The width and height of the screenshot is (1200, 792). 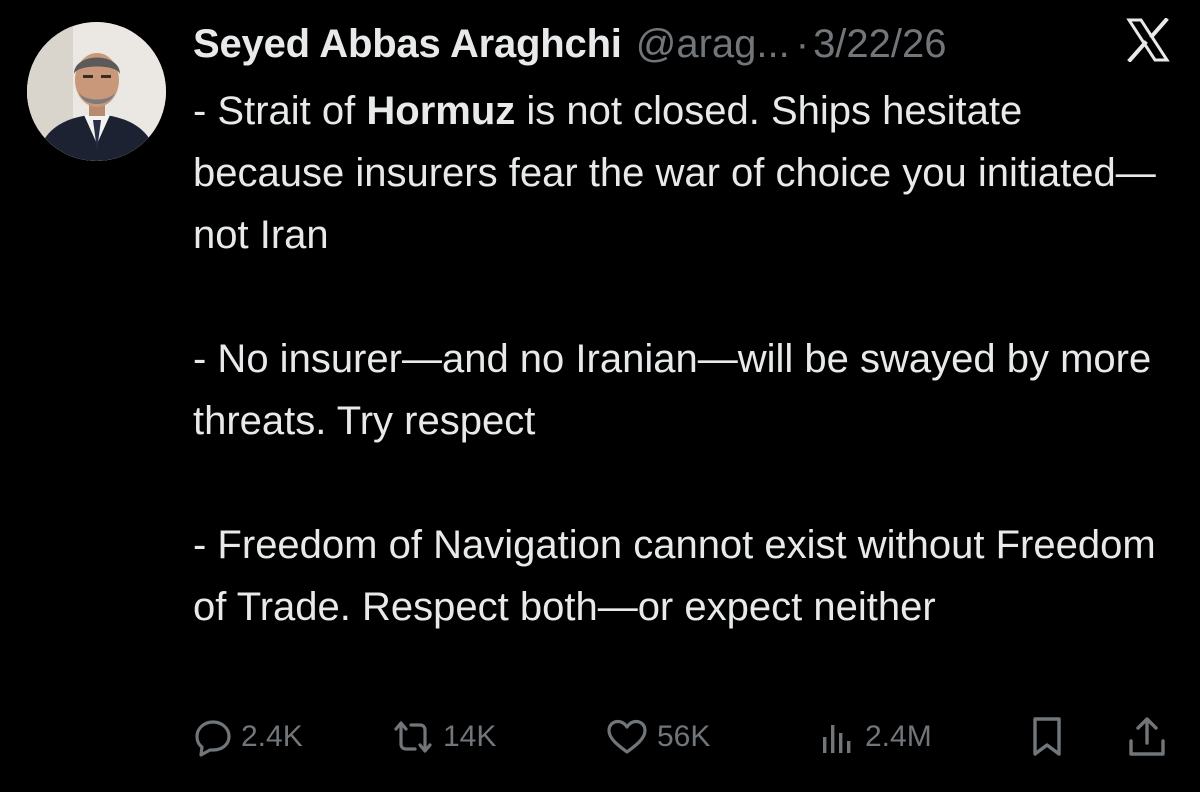 I want to click on repost-button: 14K, so click(x=443, y=737).